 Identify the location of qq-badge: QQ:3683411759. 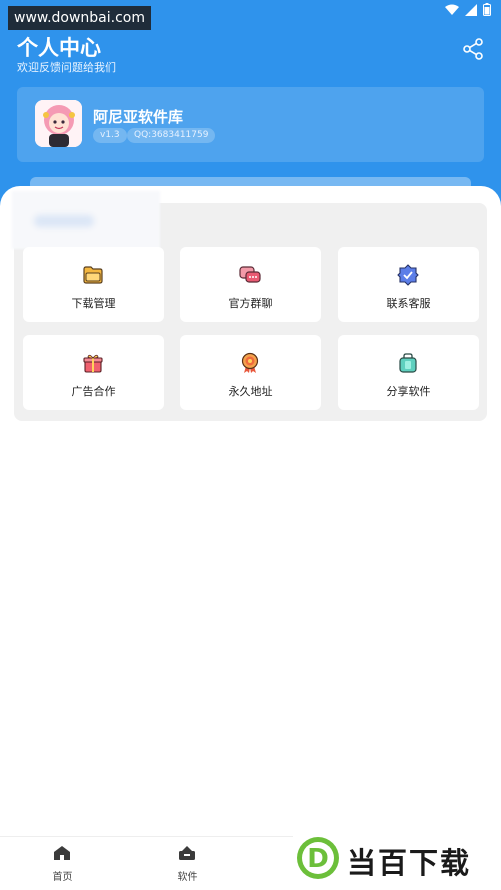
(171, 135).